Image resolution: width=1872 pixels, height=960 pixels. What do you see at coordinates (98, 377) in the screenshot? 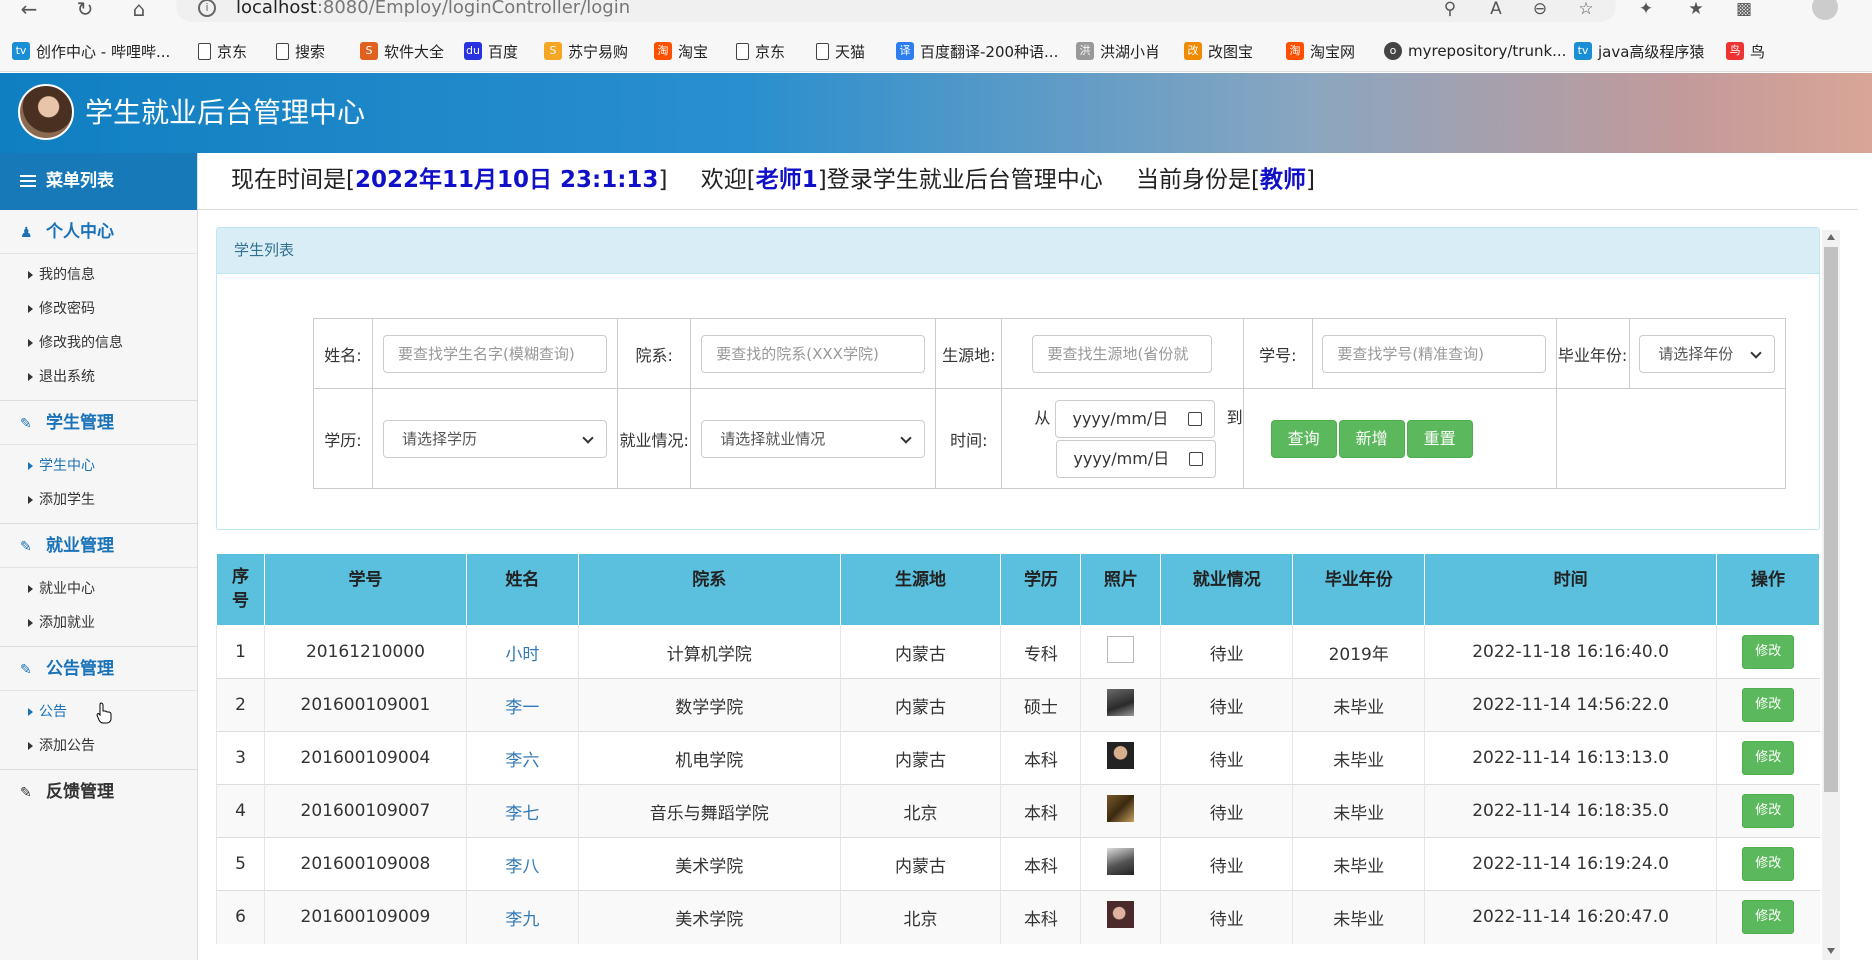
I see `sidebar-item-logout: 退出系统` at bounding box center [98, 377].